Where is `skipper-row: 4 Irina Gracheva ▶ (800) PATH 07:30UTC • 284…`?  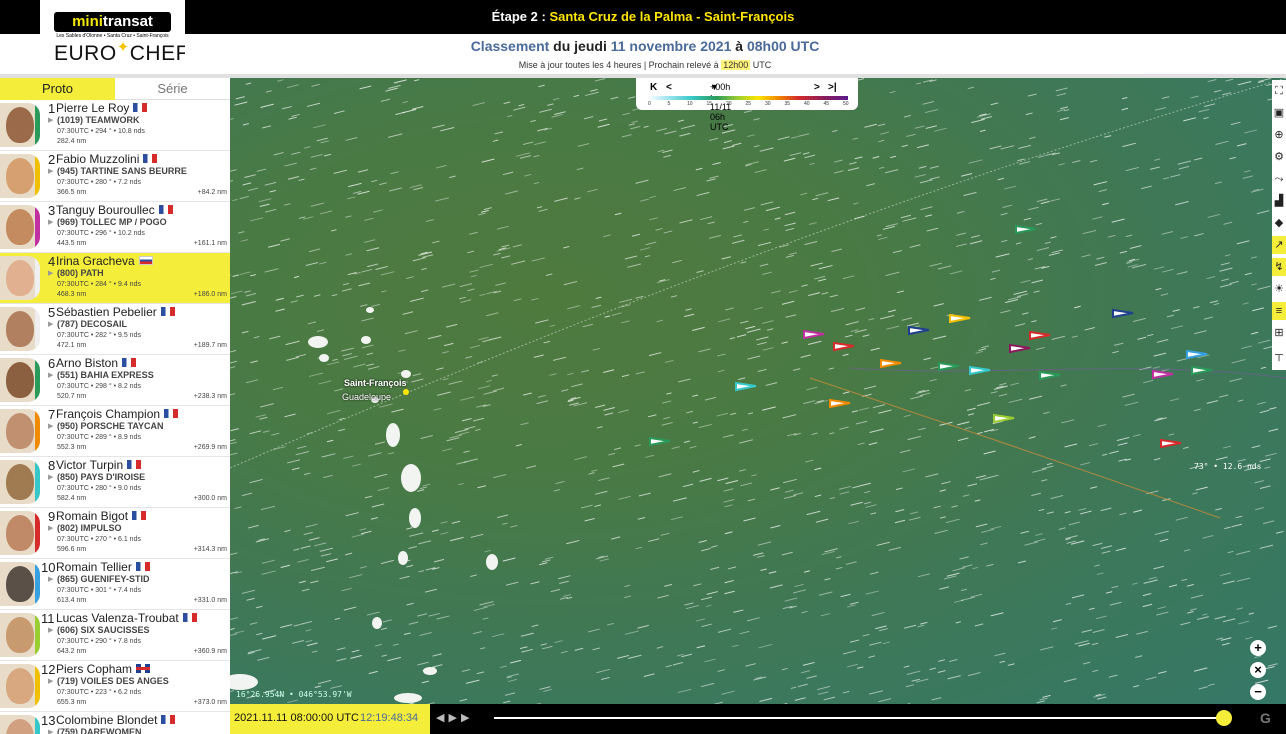
skipper-row: 4 Irina Gracheva ▶ (800) PATH 07:30UTC • 284… is located at coordinates (115, 278).